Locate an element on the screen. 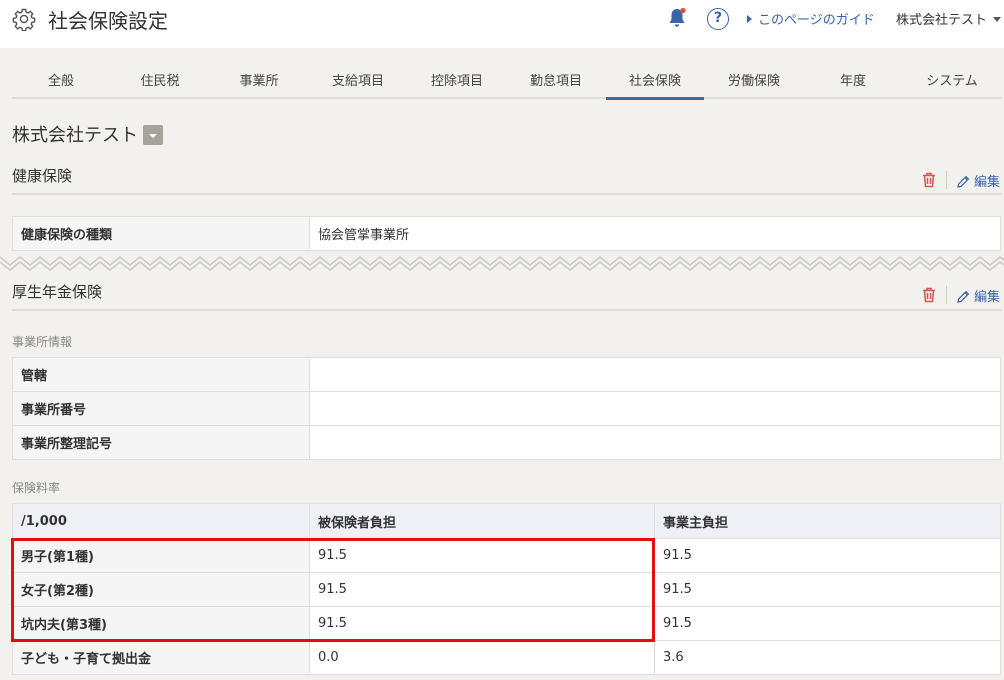 This screenshot has width=1004, height=680. pension-edit-button: 編集 is located at coordinates (978, 295).